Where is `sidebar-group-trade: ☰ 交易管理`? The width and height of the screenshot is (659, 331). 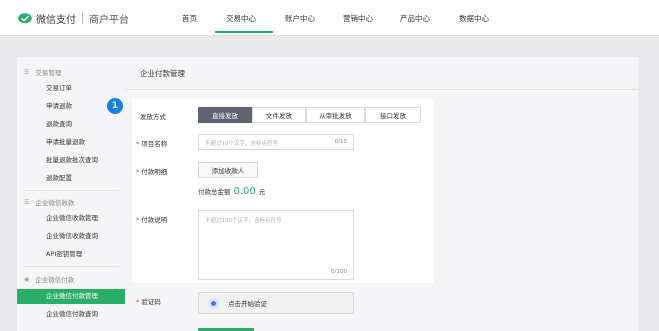
sidebar-group-trade: ☰ 交易管理 is located at coordinates (71, 72).